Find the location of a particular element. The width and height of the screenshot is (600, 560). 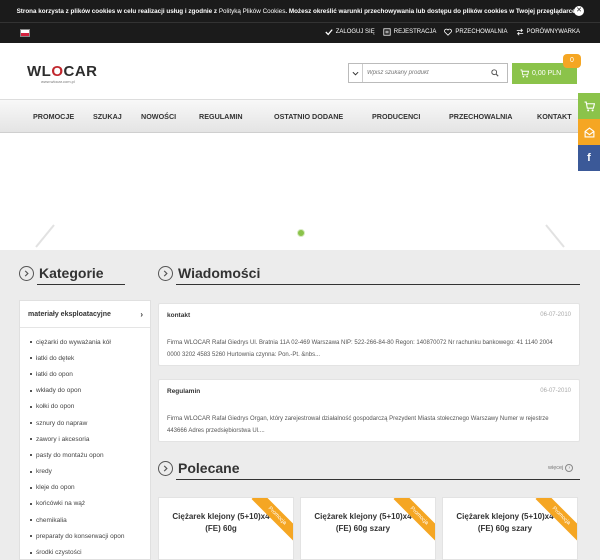

nav-item-nowosci: NOWOŚCI is located at coordinates (158, 116).